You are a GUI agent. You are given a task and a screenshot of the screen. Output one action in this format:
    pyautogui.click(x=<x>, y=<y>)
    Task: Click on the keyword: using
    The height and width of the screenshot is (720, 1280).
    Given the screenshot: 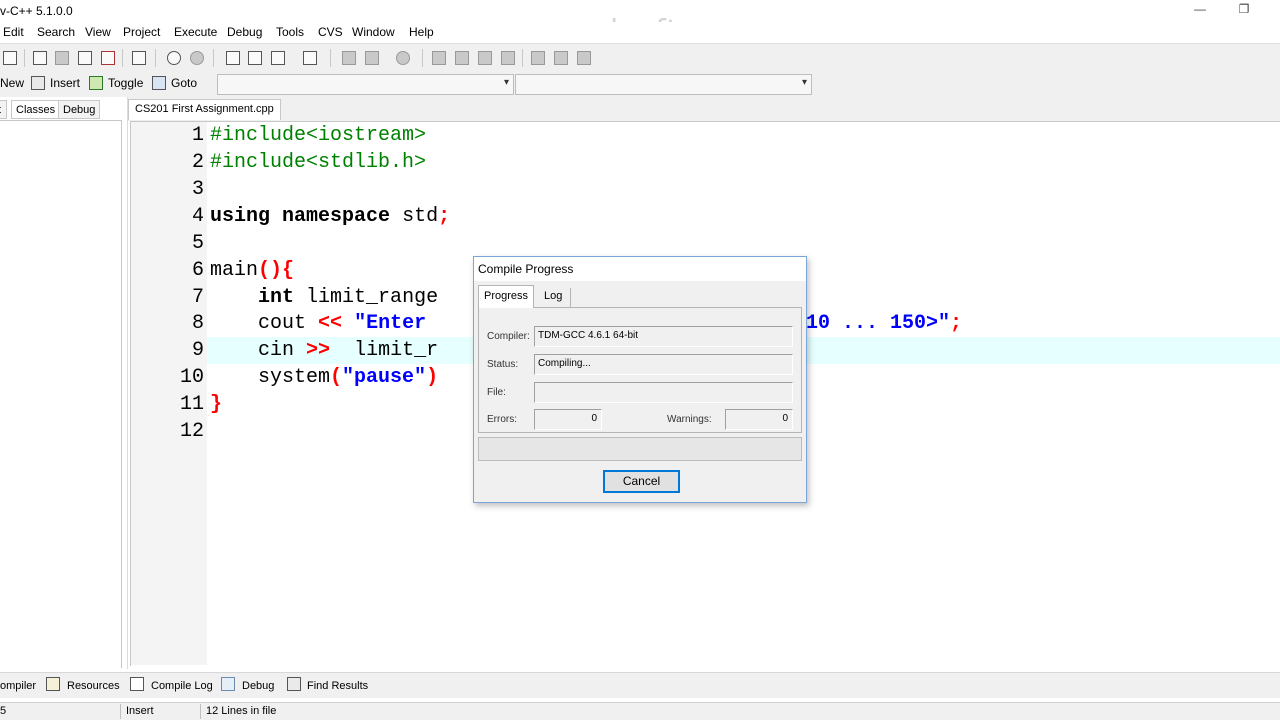 What is the action you would take?
    pyautogui.click(x=240, y=216)
    